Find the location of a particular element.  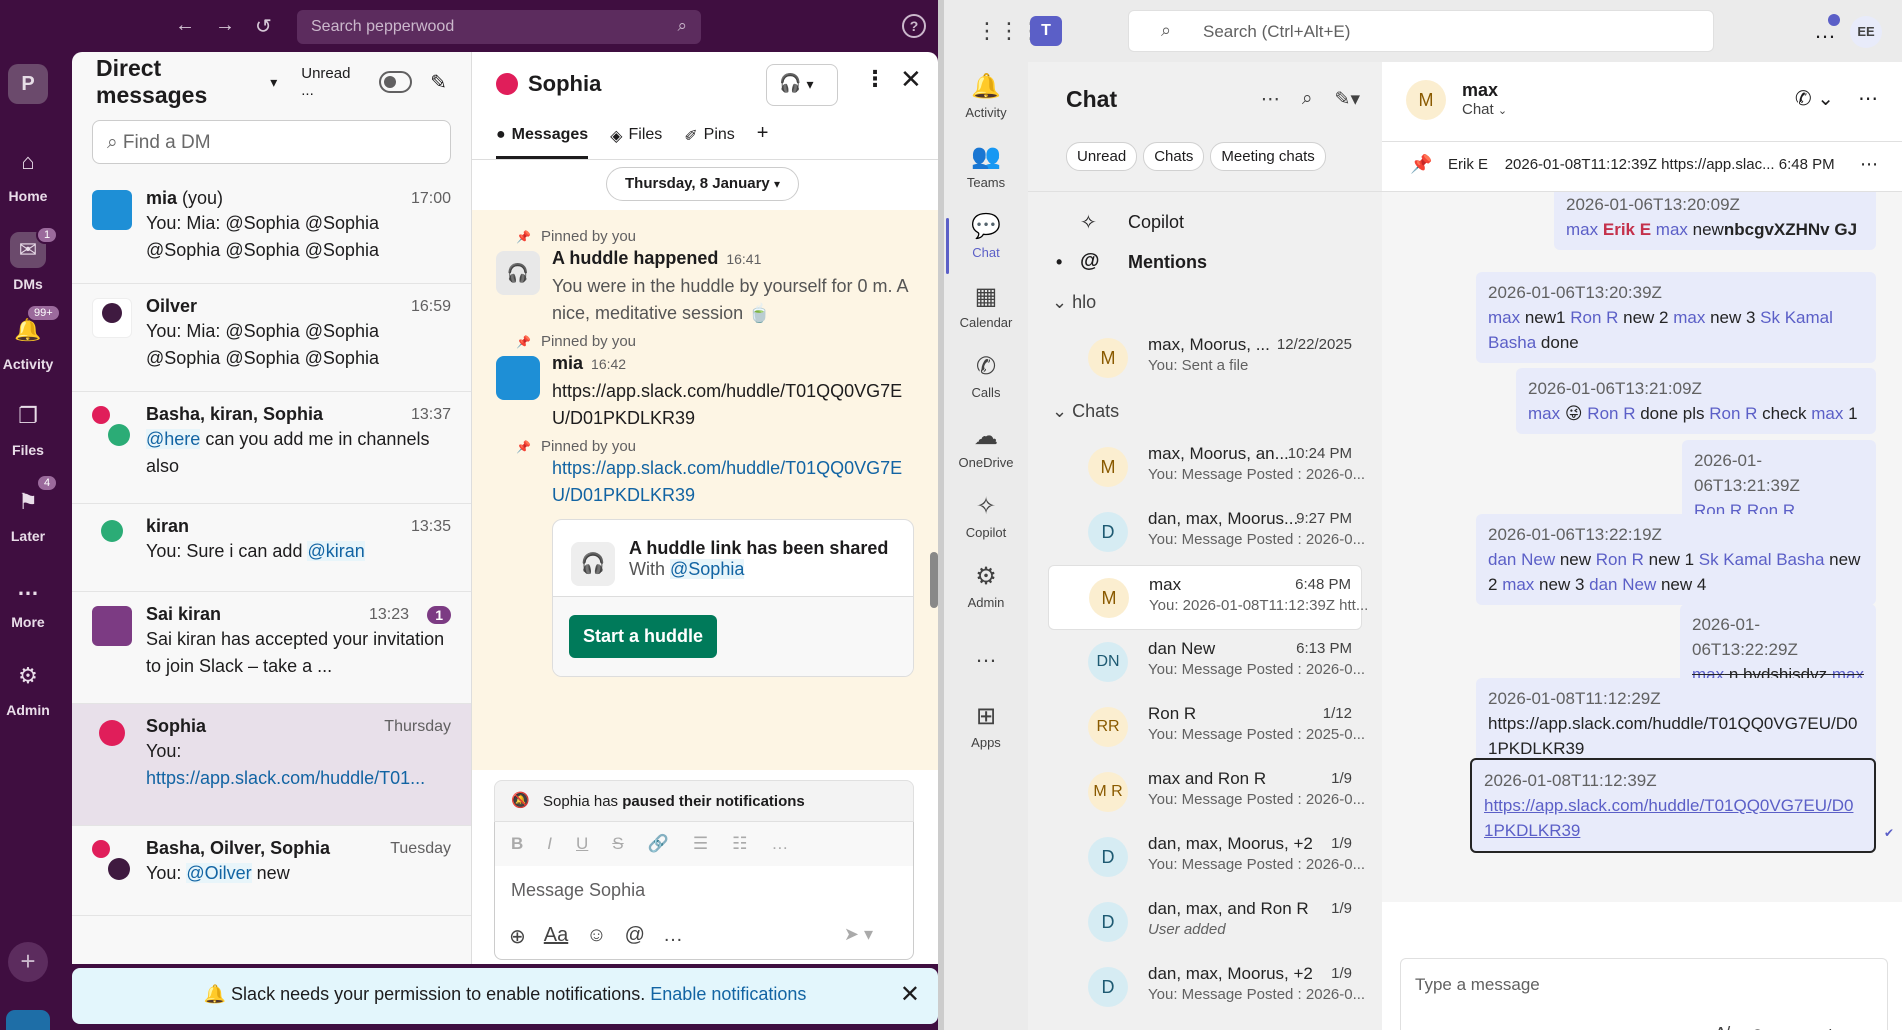

tab-files: ◈ Files is located at coordinates (636, 137).